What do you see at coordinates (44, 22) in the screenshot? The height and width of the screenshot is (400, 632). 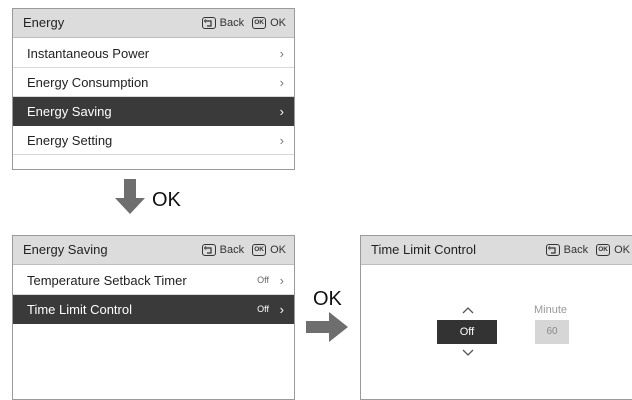 I see `page-title: Energy` at bounding box center [44, 22].